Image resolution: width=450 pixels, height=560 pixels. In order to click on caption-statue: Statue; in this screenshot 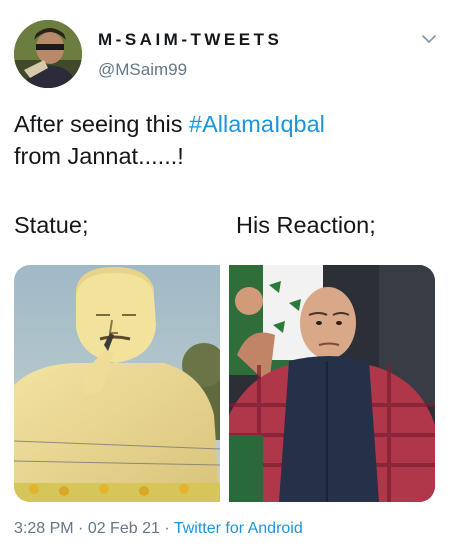, I will do `click(51, 225)`.